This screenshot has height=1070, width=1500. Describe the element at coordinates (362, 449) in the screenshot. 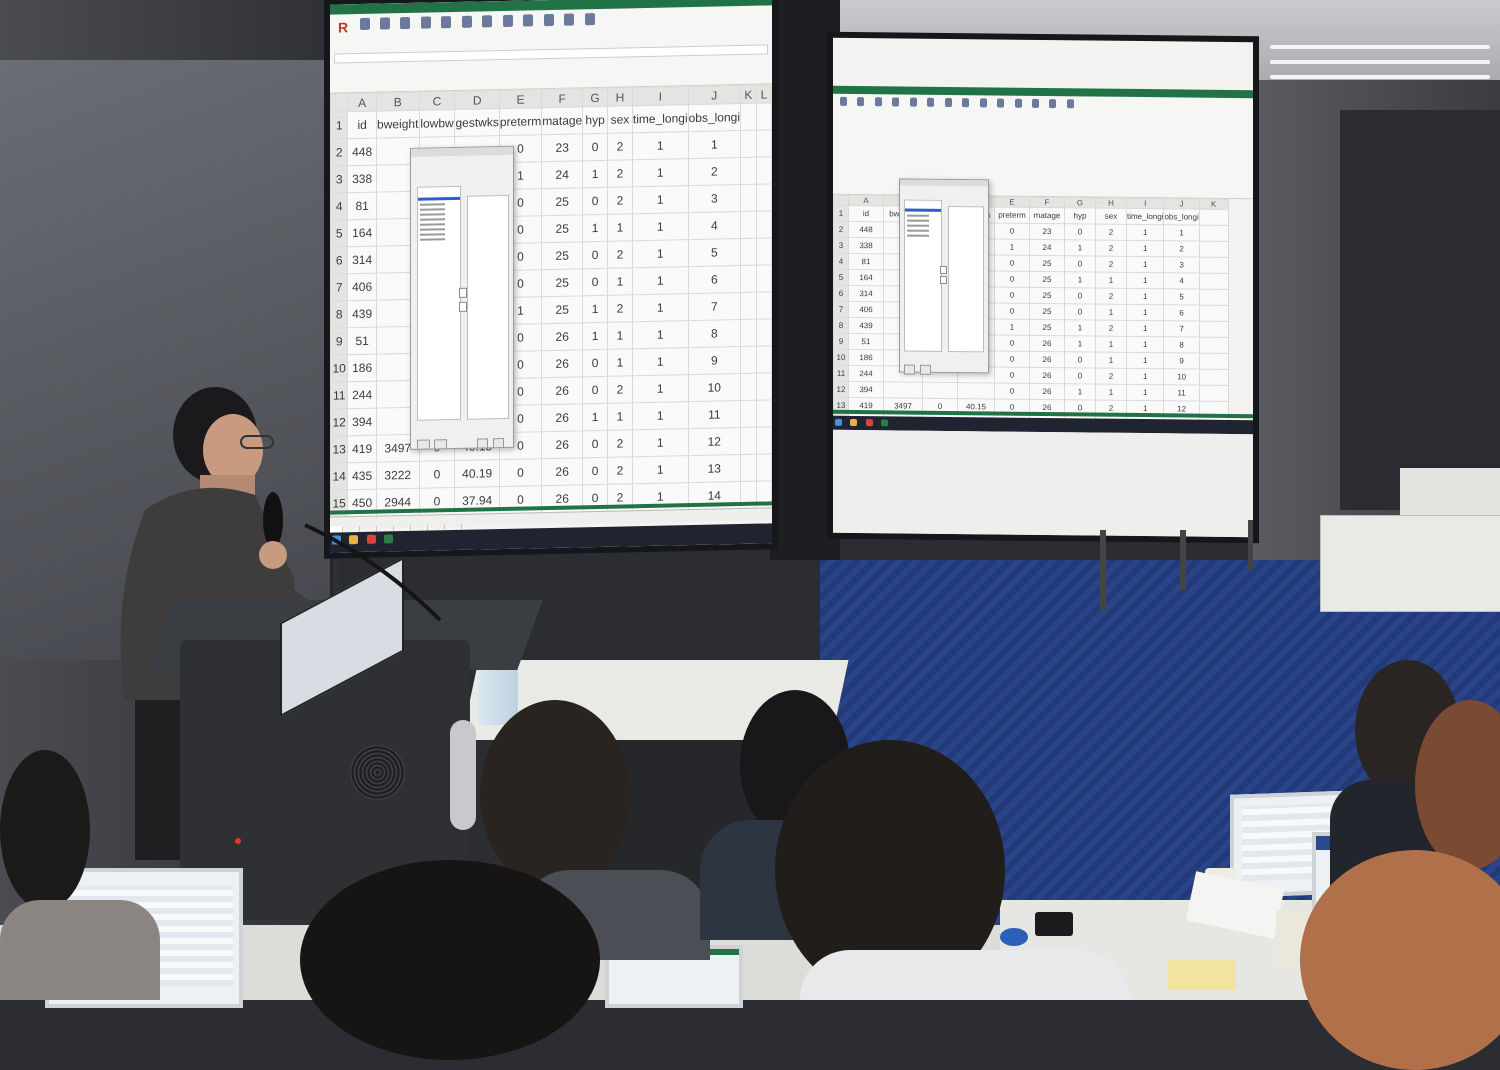

I see `table-cell: 419` at that location.